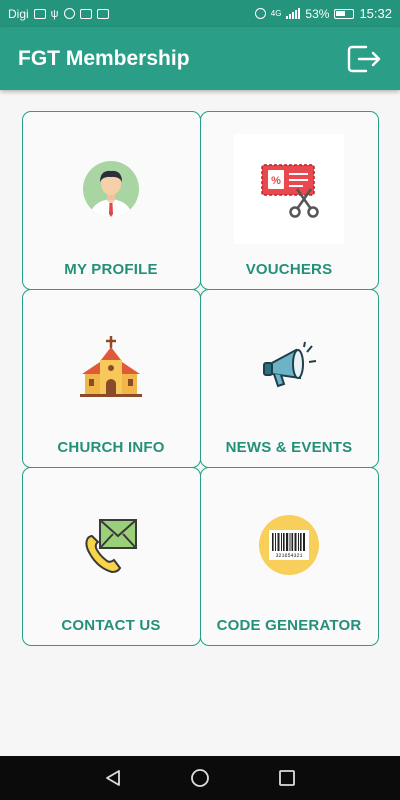  What do you see at coordinates (344, 13) in the screenshot?
I see `battery-icon` at bounding box center [344, 13].